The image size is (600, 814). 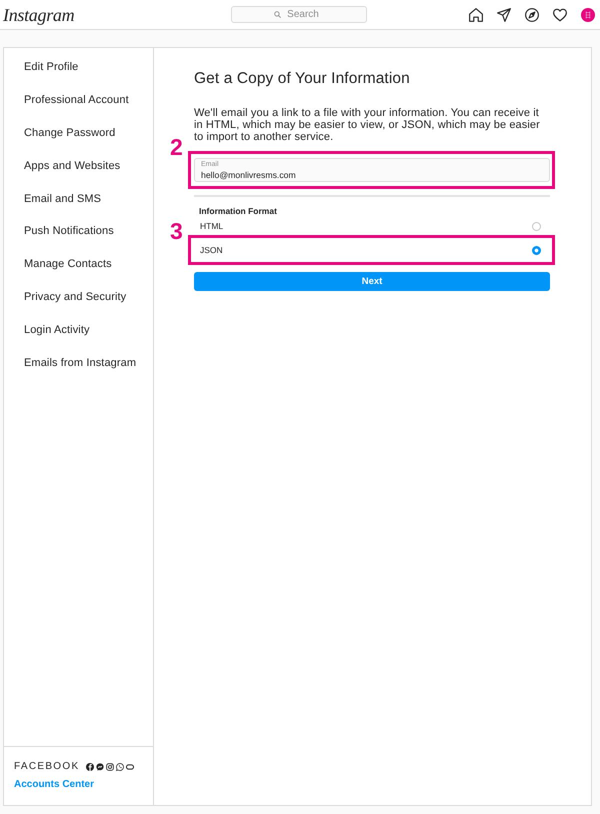 What do you see at coordinates (78, 133) in the screenshot?
I see `sidebar-item: Change Password` at bounding box center [78, 133].